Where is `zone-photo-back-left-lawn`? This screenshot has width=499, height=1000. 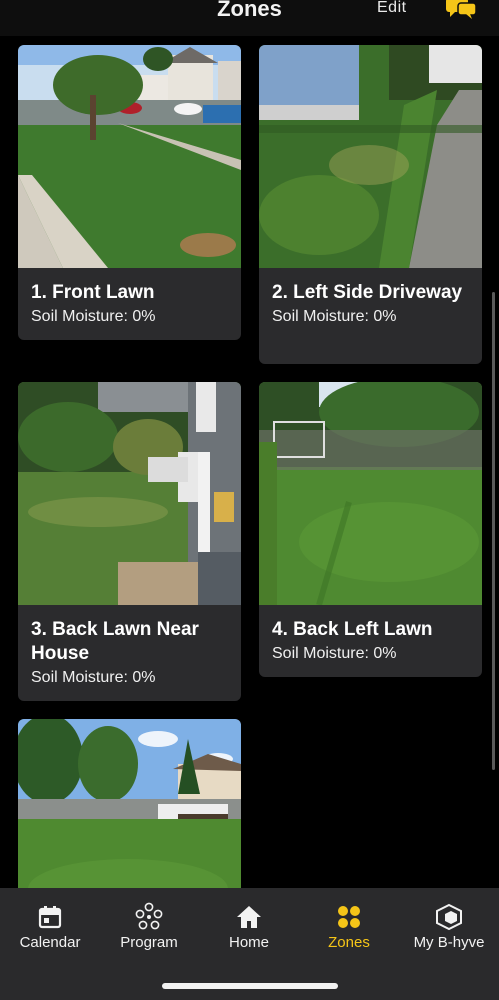 zone-photo-back-left-lawn is located at coordinates (370, 493).